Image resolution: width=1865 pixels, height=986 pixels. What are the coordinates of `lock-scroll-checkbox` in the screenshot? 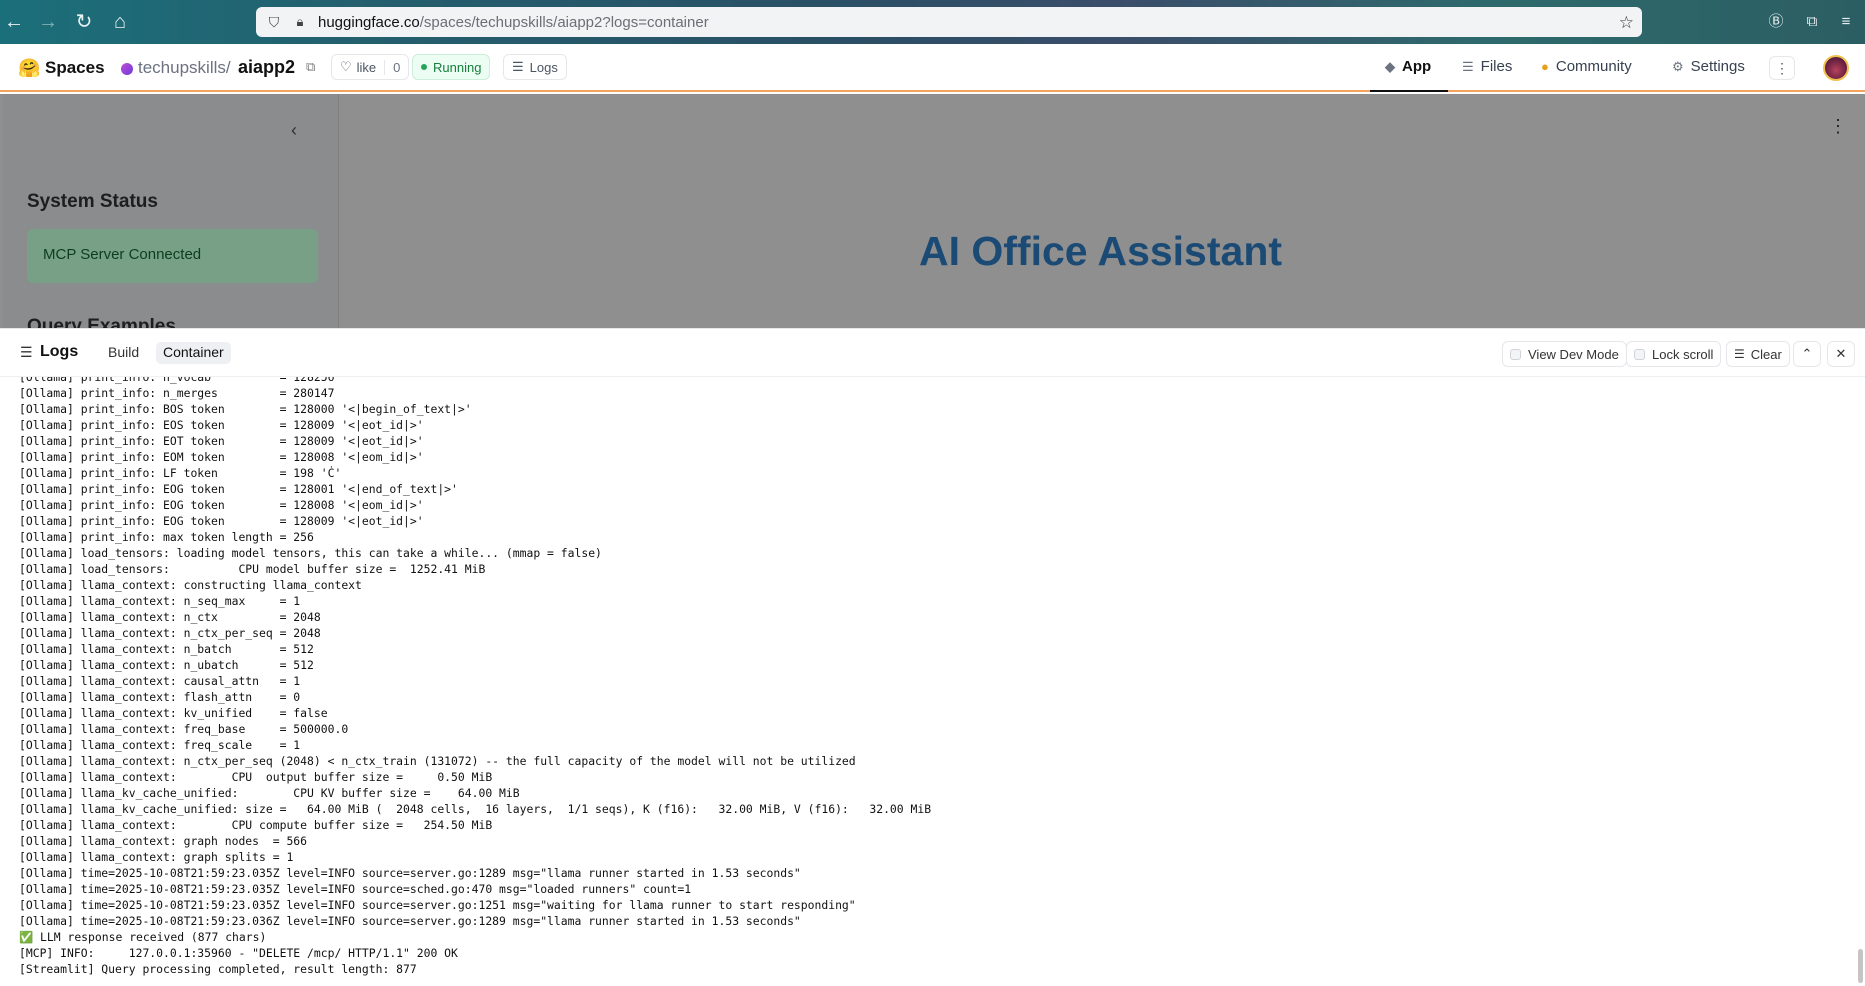 It's located at (1639, 354).